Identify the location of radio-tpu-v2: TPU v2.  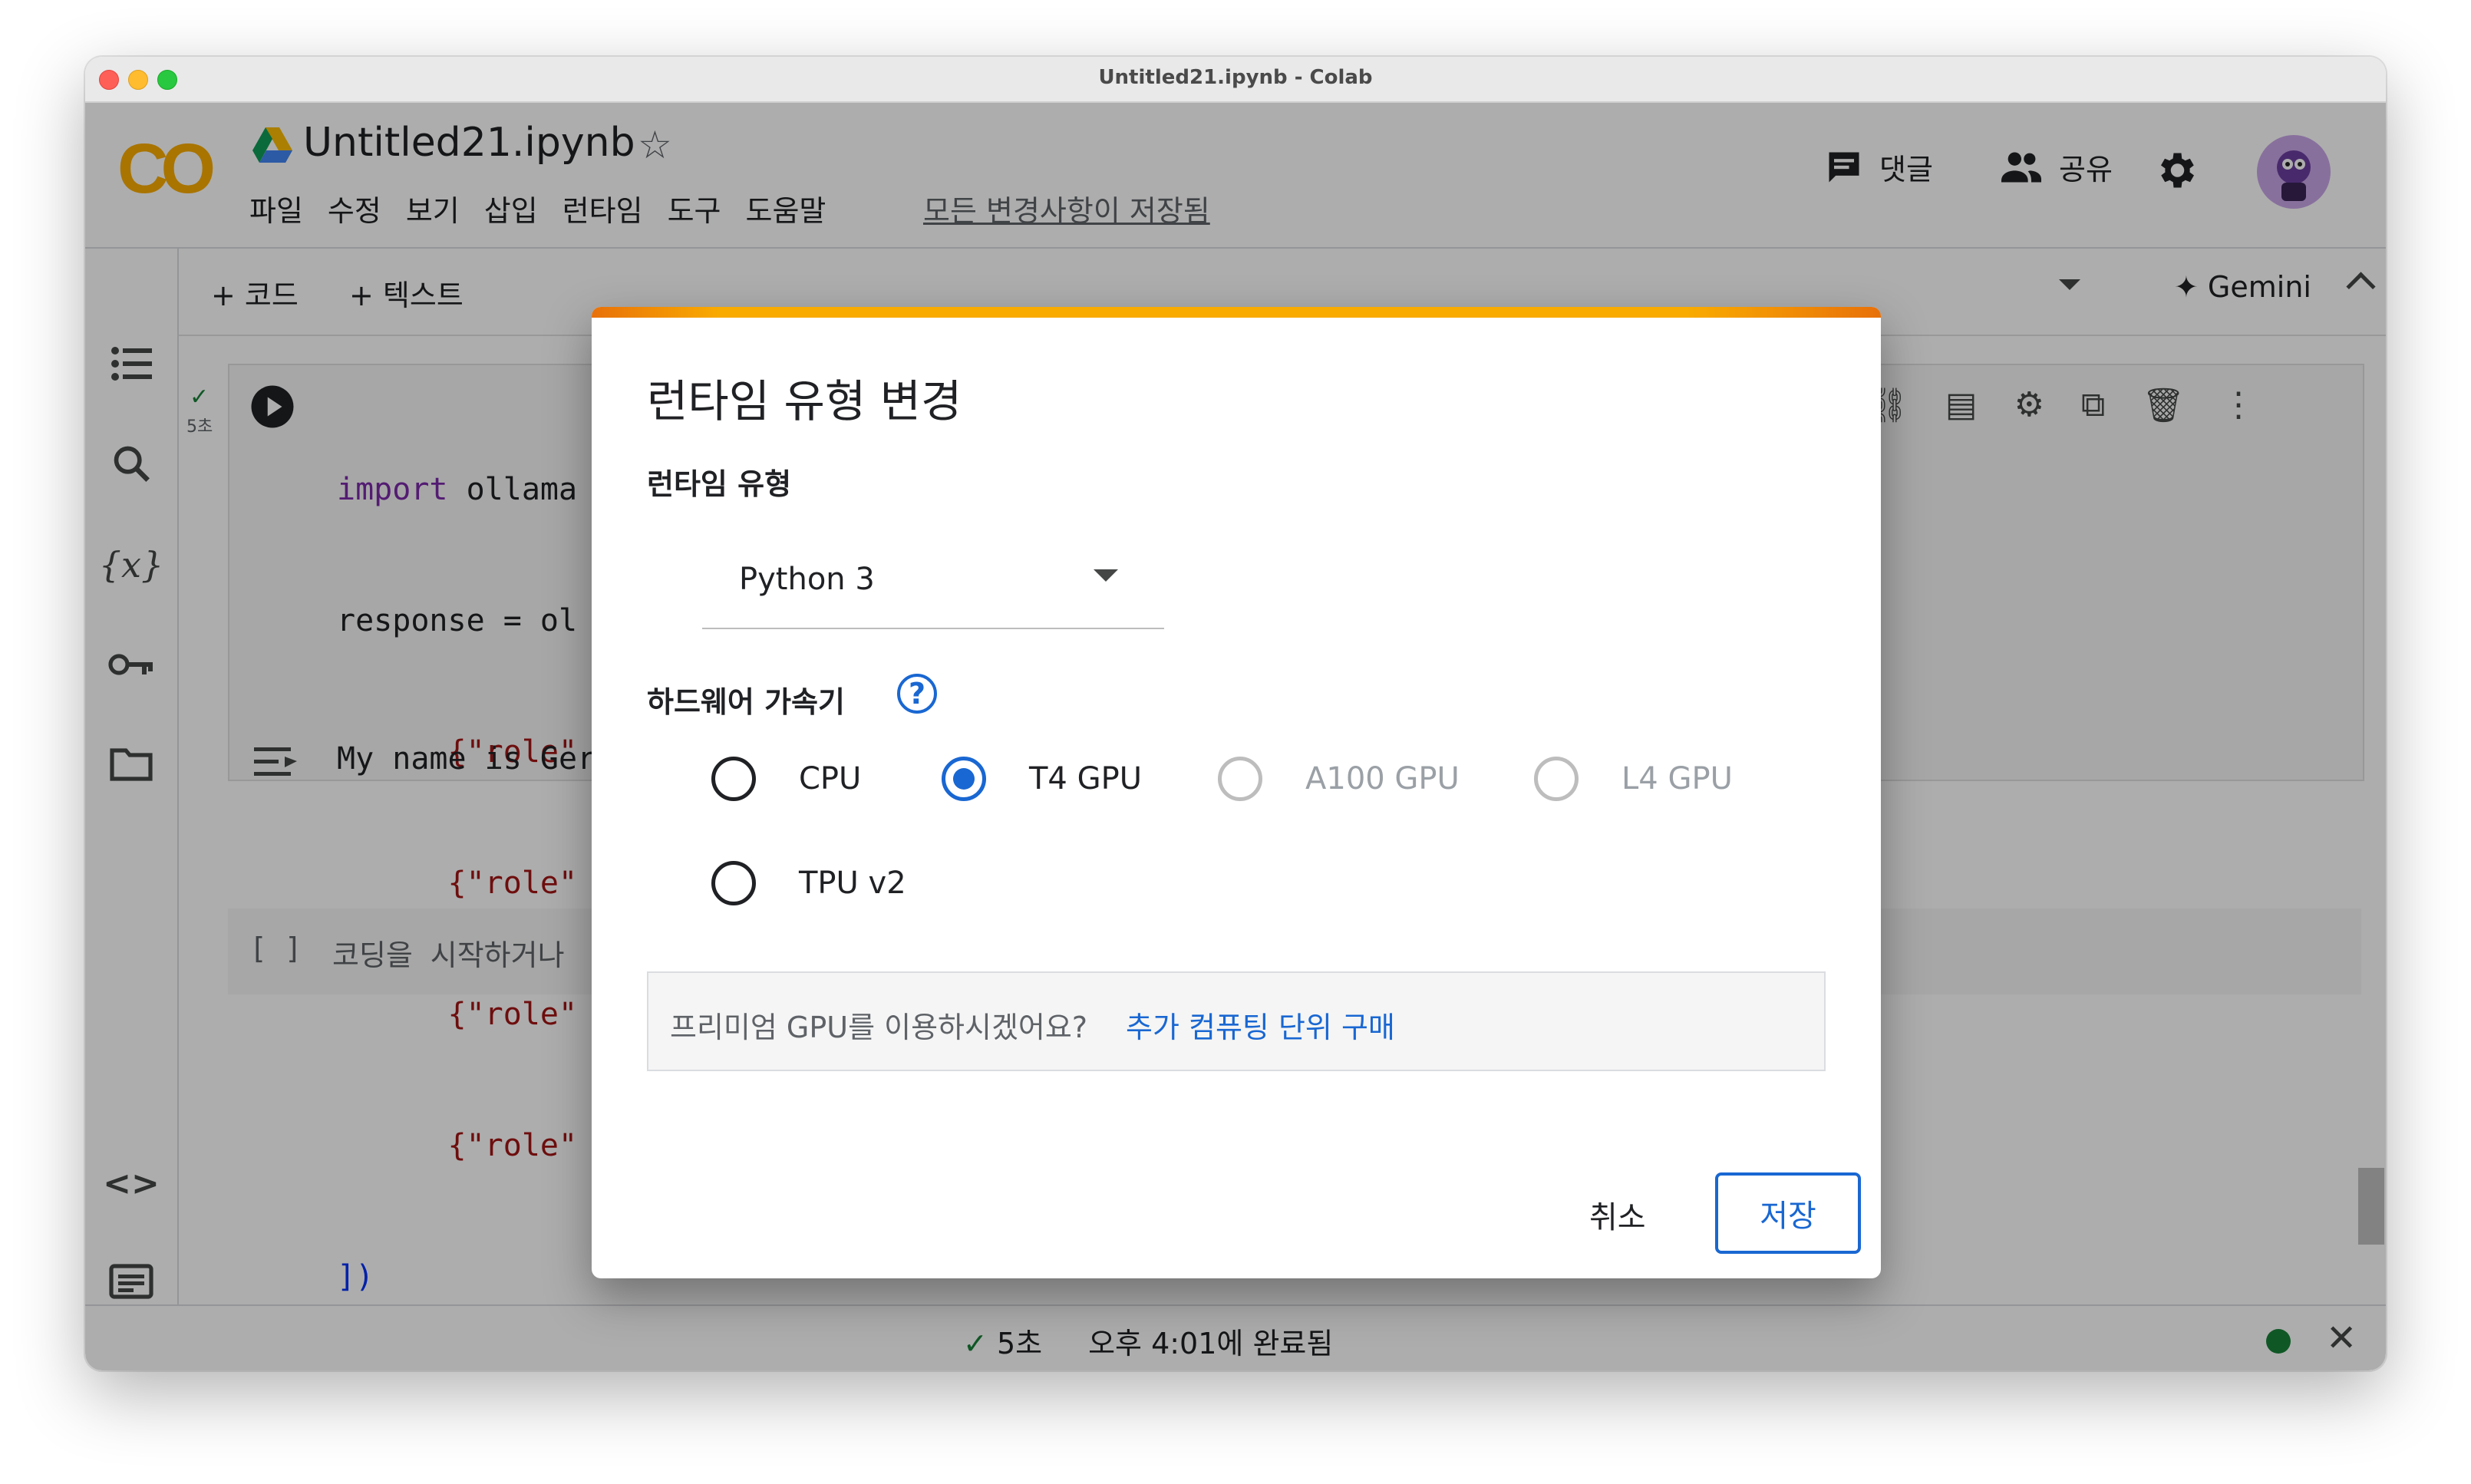
(808, 883).